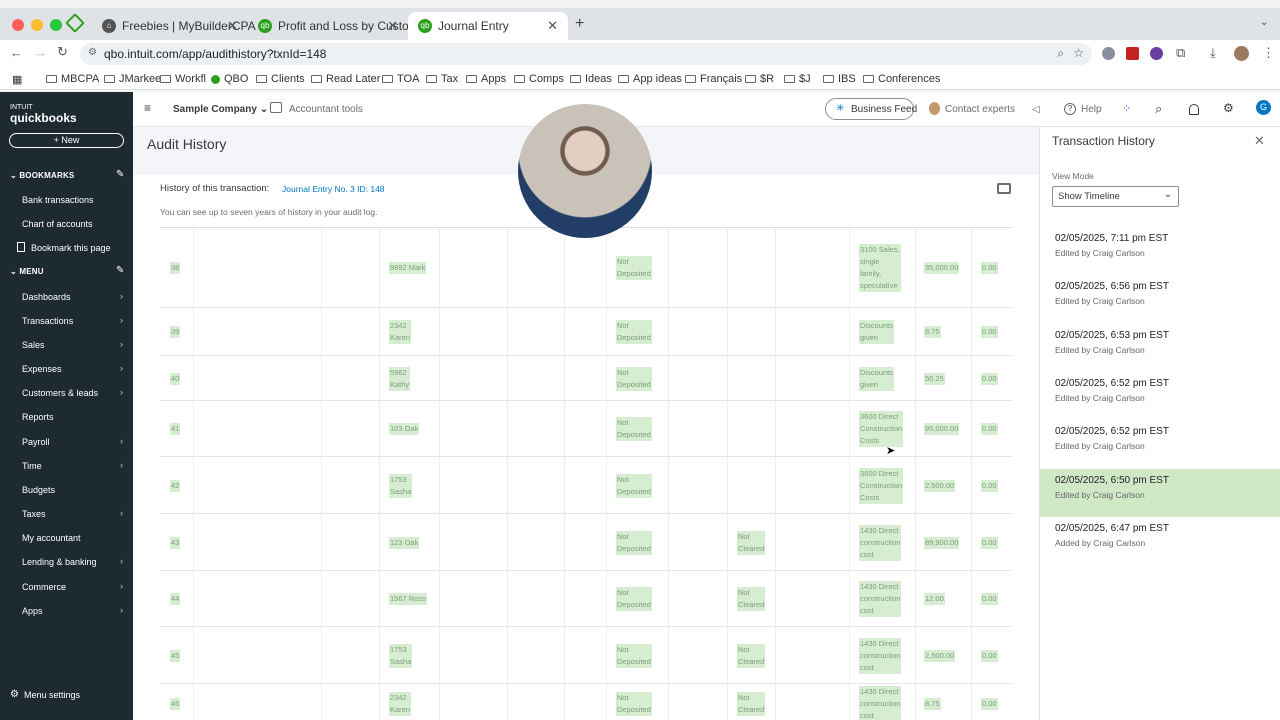 This screenshot has height=720, width=1280. What do you see at coordinates (880, 268) in the screenshot?
I see `account-name: 3100 Sales, single family, speculative` at bounding box center [880, 268].